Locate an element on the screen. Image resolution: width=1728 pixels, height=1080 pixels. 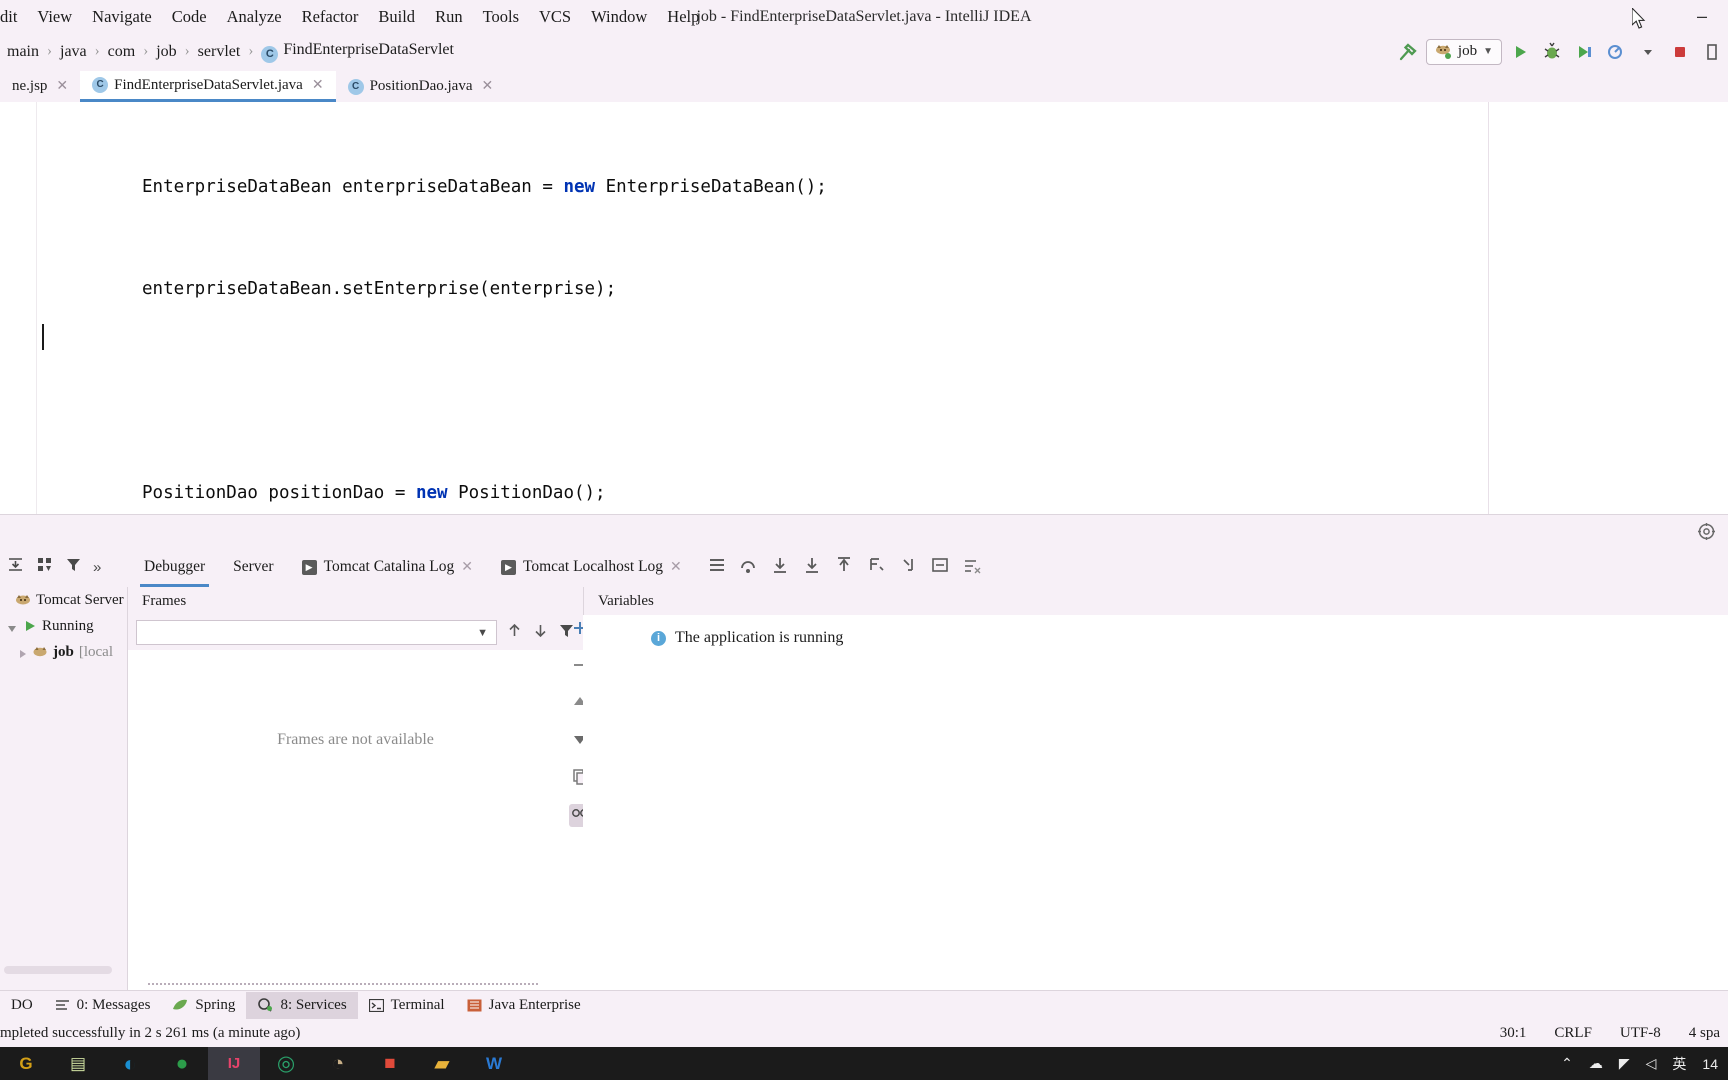
taskbar-app-notes: ▤ is located at coordinates (78, 1063).